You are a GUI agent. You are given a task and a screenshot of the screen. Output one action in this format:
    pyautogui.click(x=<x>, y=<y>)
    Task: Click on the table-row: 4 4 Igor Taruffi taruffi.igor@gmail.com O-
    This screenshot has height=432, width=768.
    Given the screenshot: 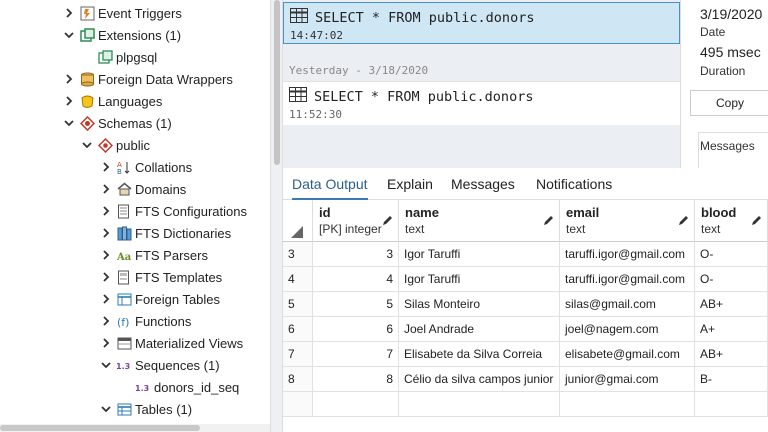 What is the action you would take?
    pyautogui.click(x=525, y=279)
    